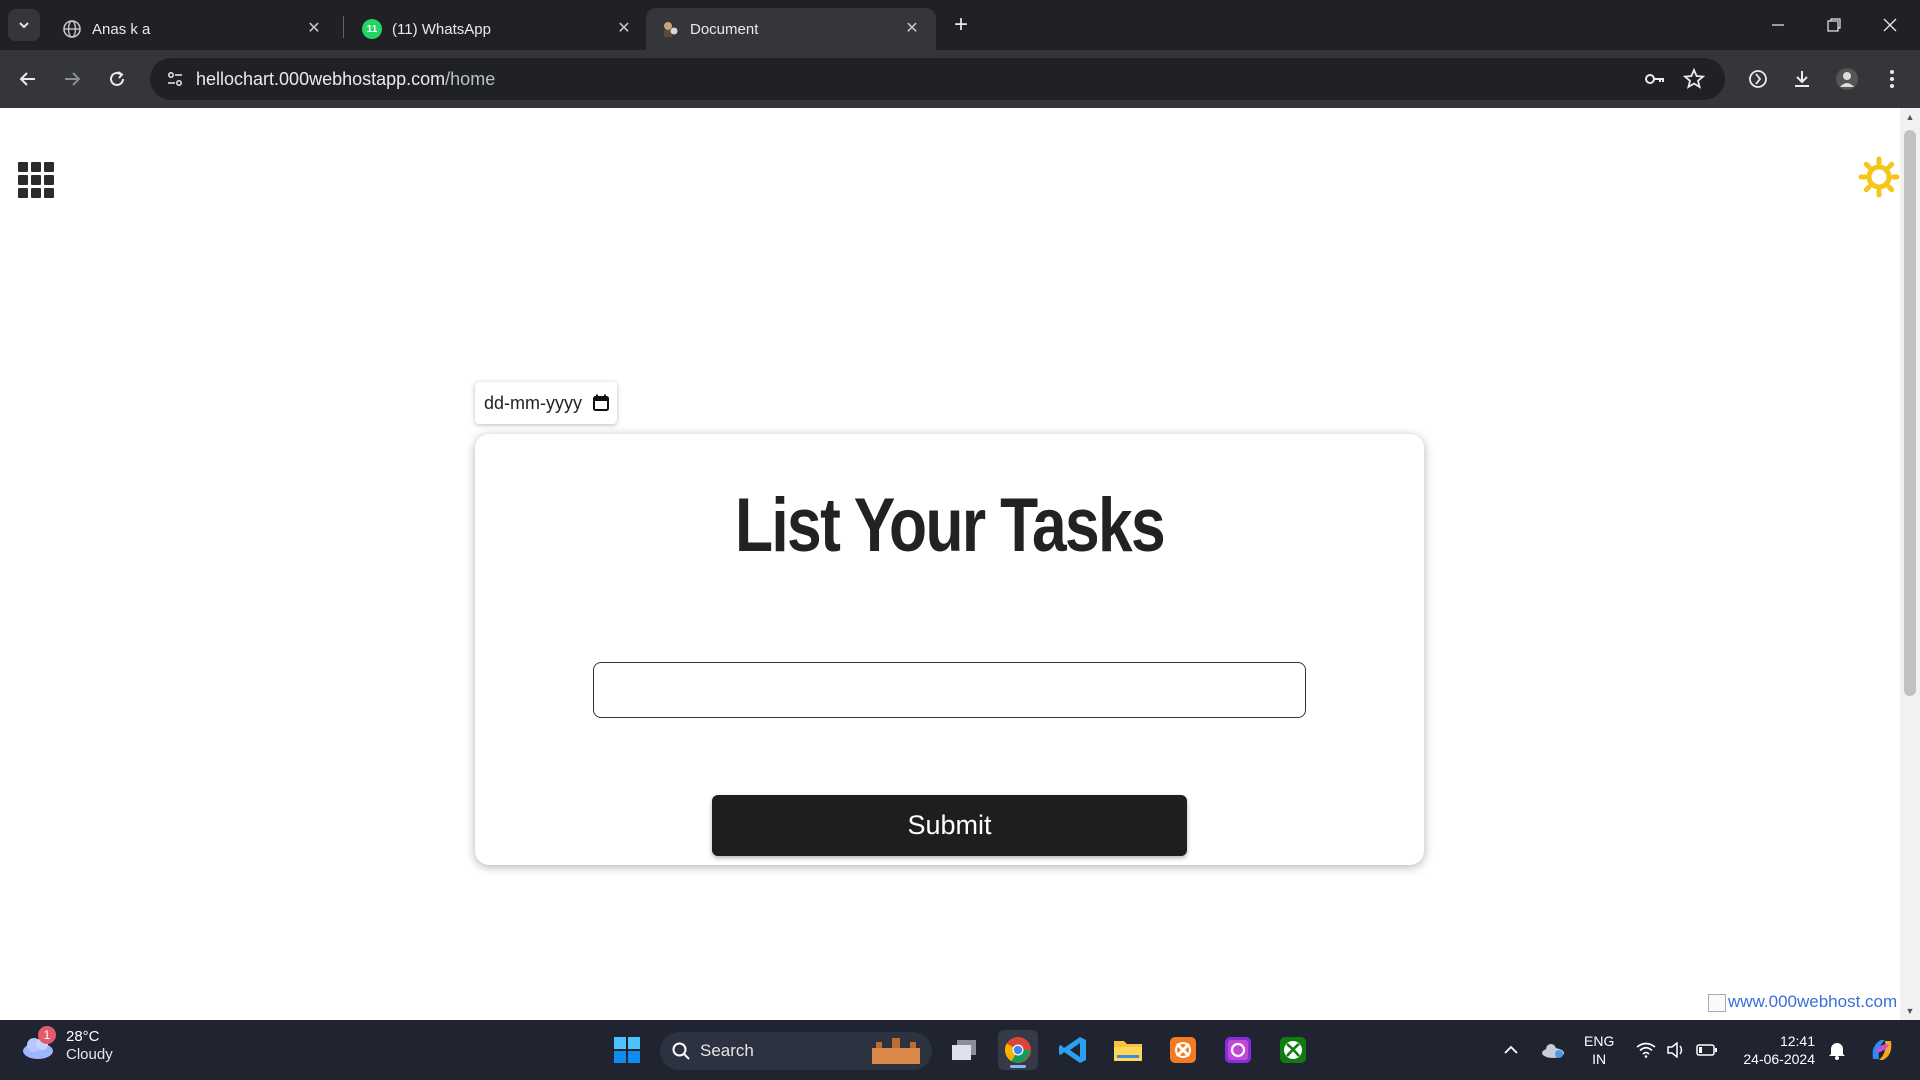 The image size is (1920, 1080). I want to click on tab-title: Document, so click(724, 29).